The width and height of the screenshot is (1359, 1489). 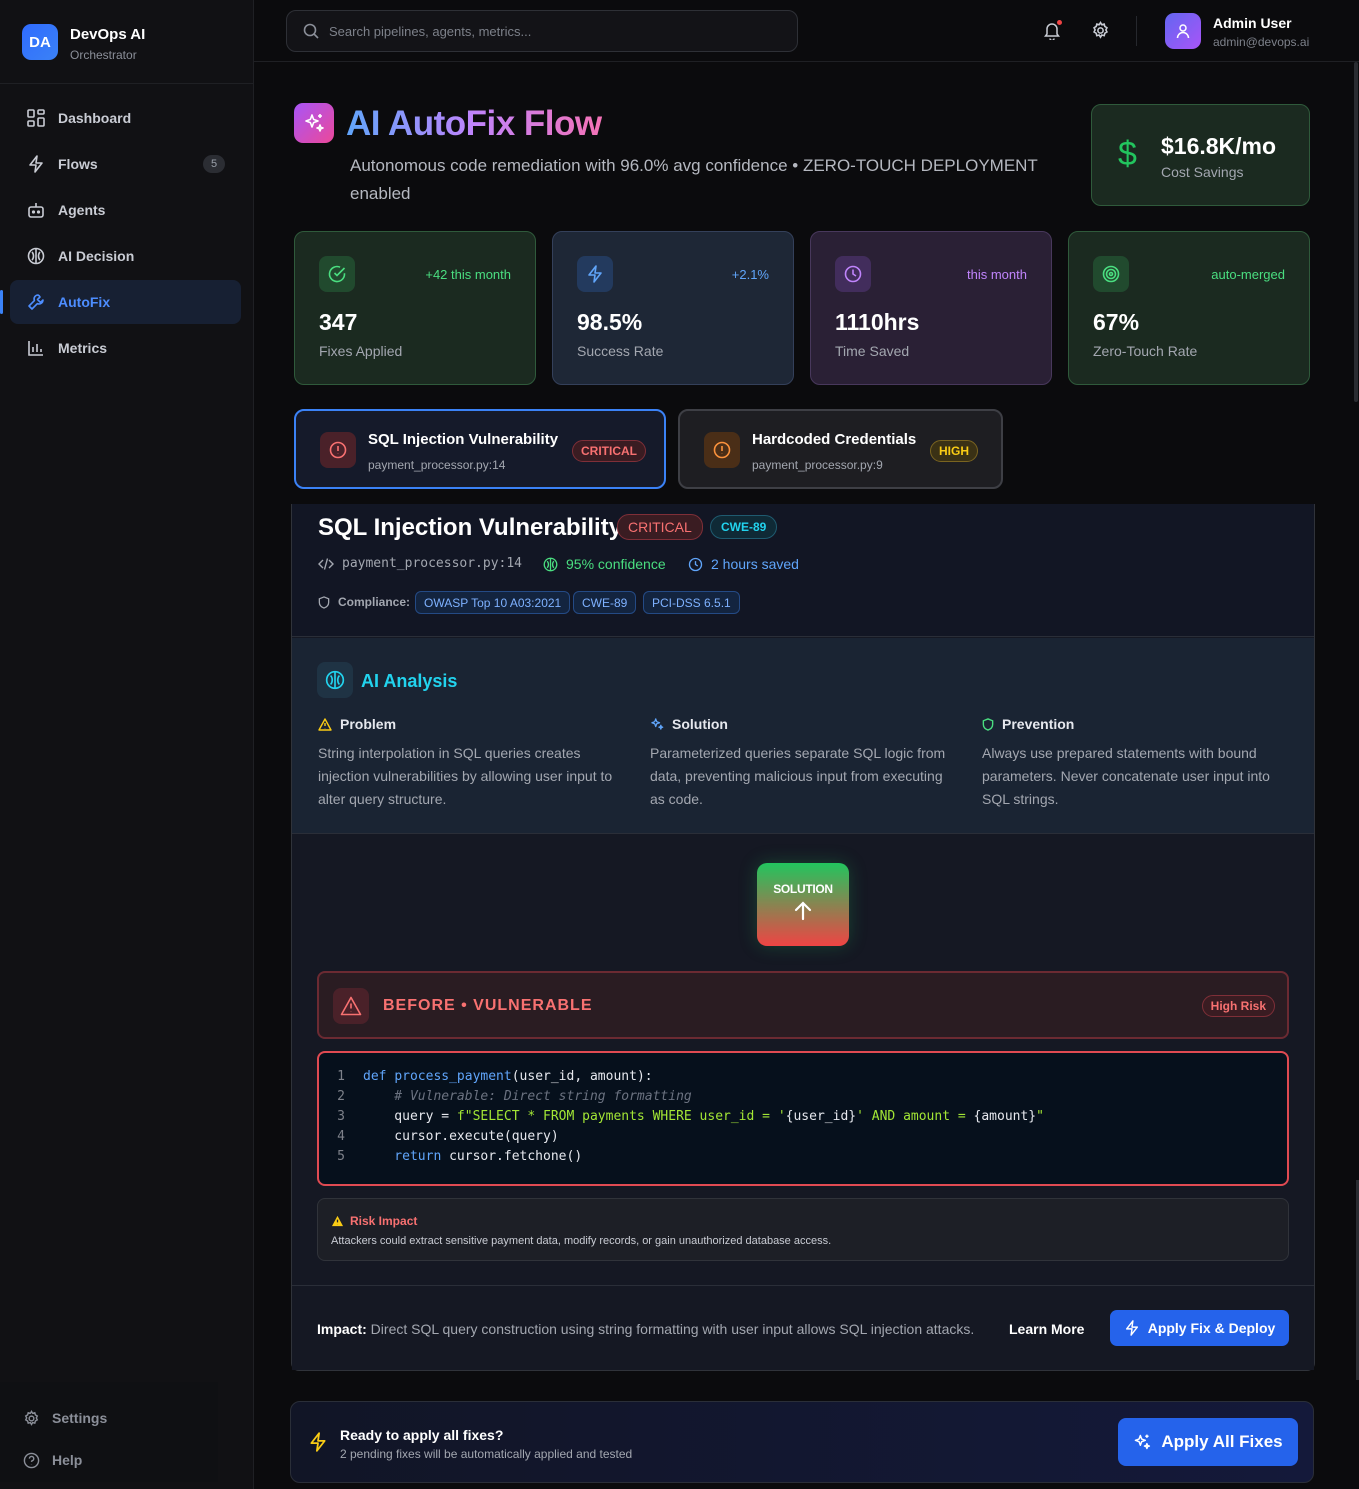 What do you see at coordinates (437, 465) in the screenshot?
I see `vuln-file: payment_processor.py:14` at bounding box center [437, 465].